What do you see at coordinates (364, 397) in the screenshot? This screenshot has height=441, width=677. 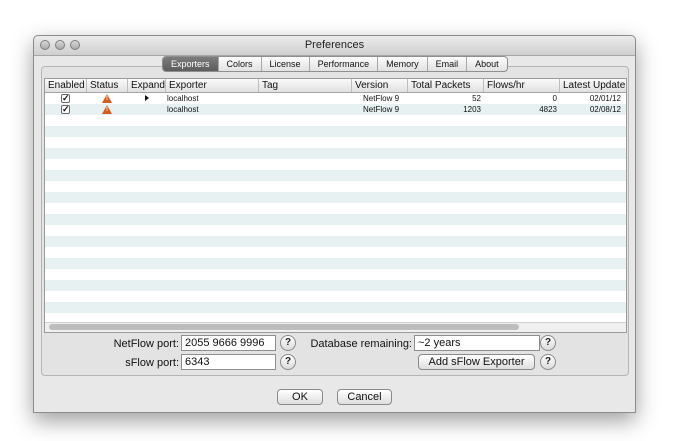 I see `cancel-button: Cancel` at bounding box center [364, 397].